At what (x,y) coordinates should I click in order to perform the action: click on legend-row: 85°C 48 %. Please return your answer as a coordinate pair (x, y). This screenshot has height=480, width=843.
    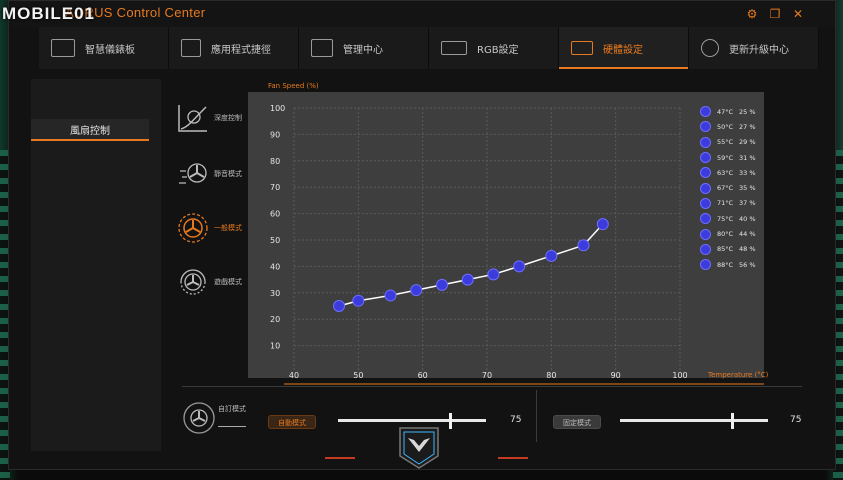
    Looking at the image, I should click on (731, 249).